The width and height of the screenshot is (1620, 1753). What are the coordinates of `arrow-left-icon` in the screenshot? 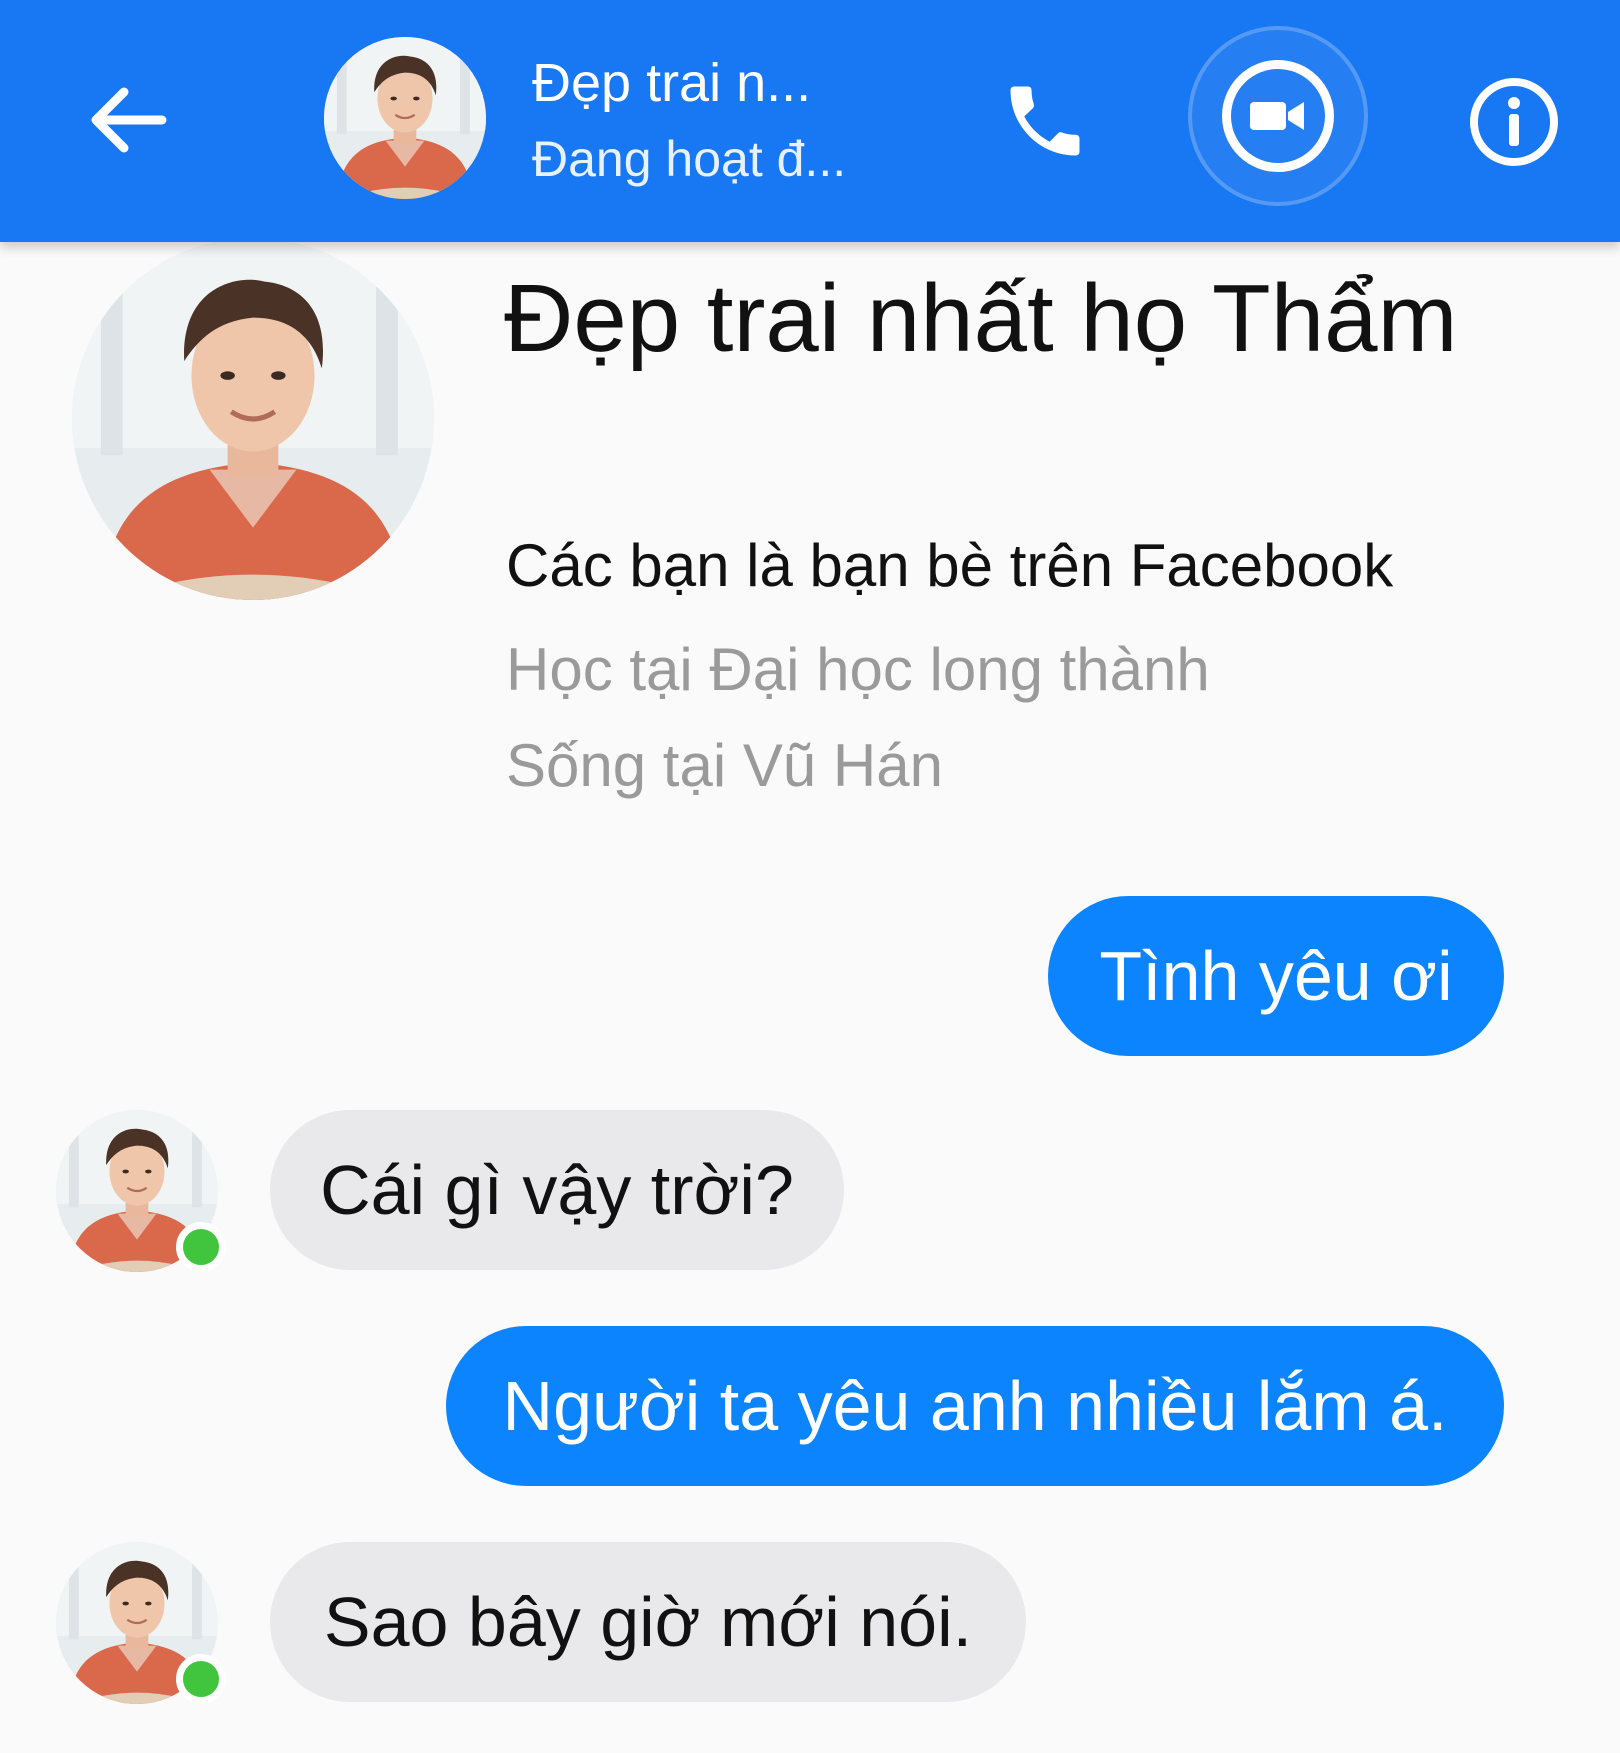 It's located at (128, 120).